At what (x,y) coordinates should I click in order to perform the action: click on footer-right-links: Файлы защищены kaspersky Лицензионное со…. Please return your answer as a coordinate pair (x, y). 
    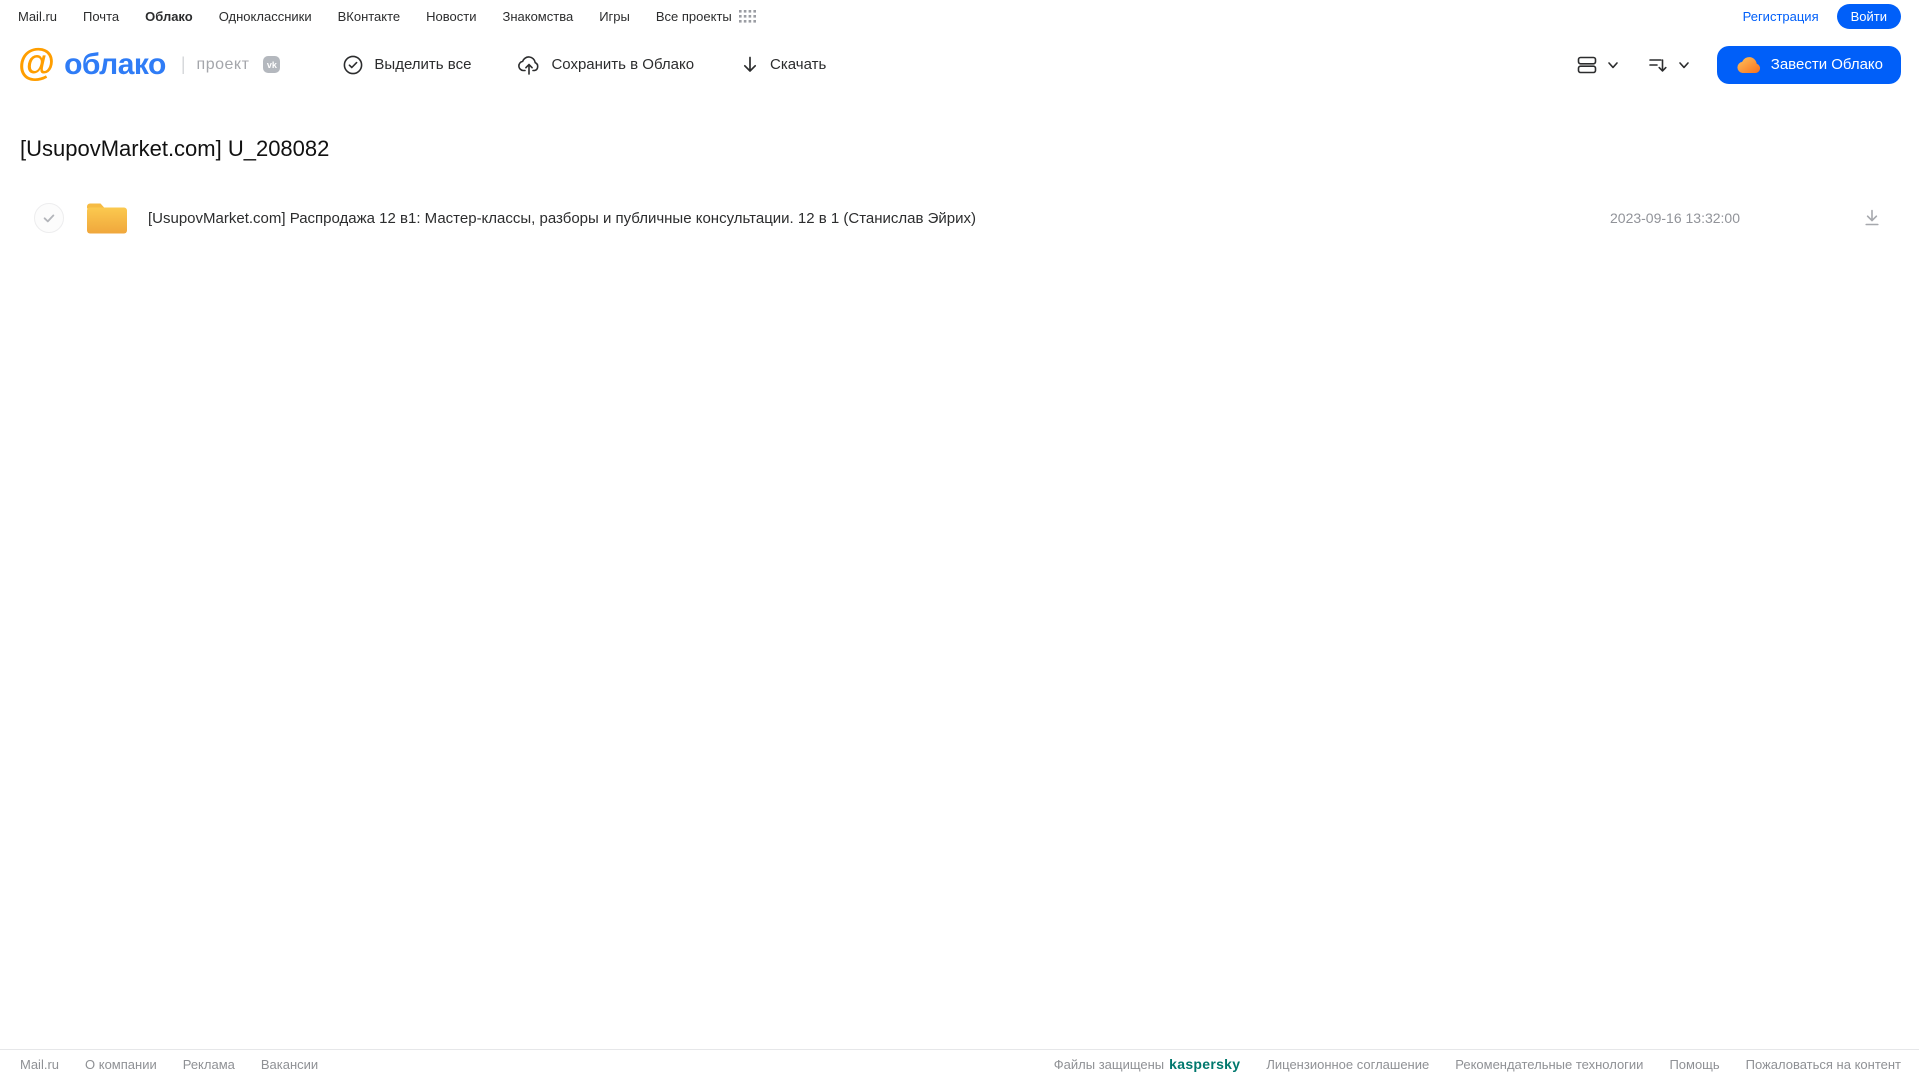
    Looking at the image, I should click on (1477, 1064).